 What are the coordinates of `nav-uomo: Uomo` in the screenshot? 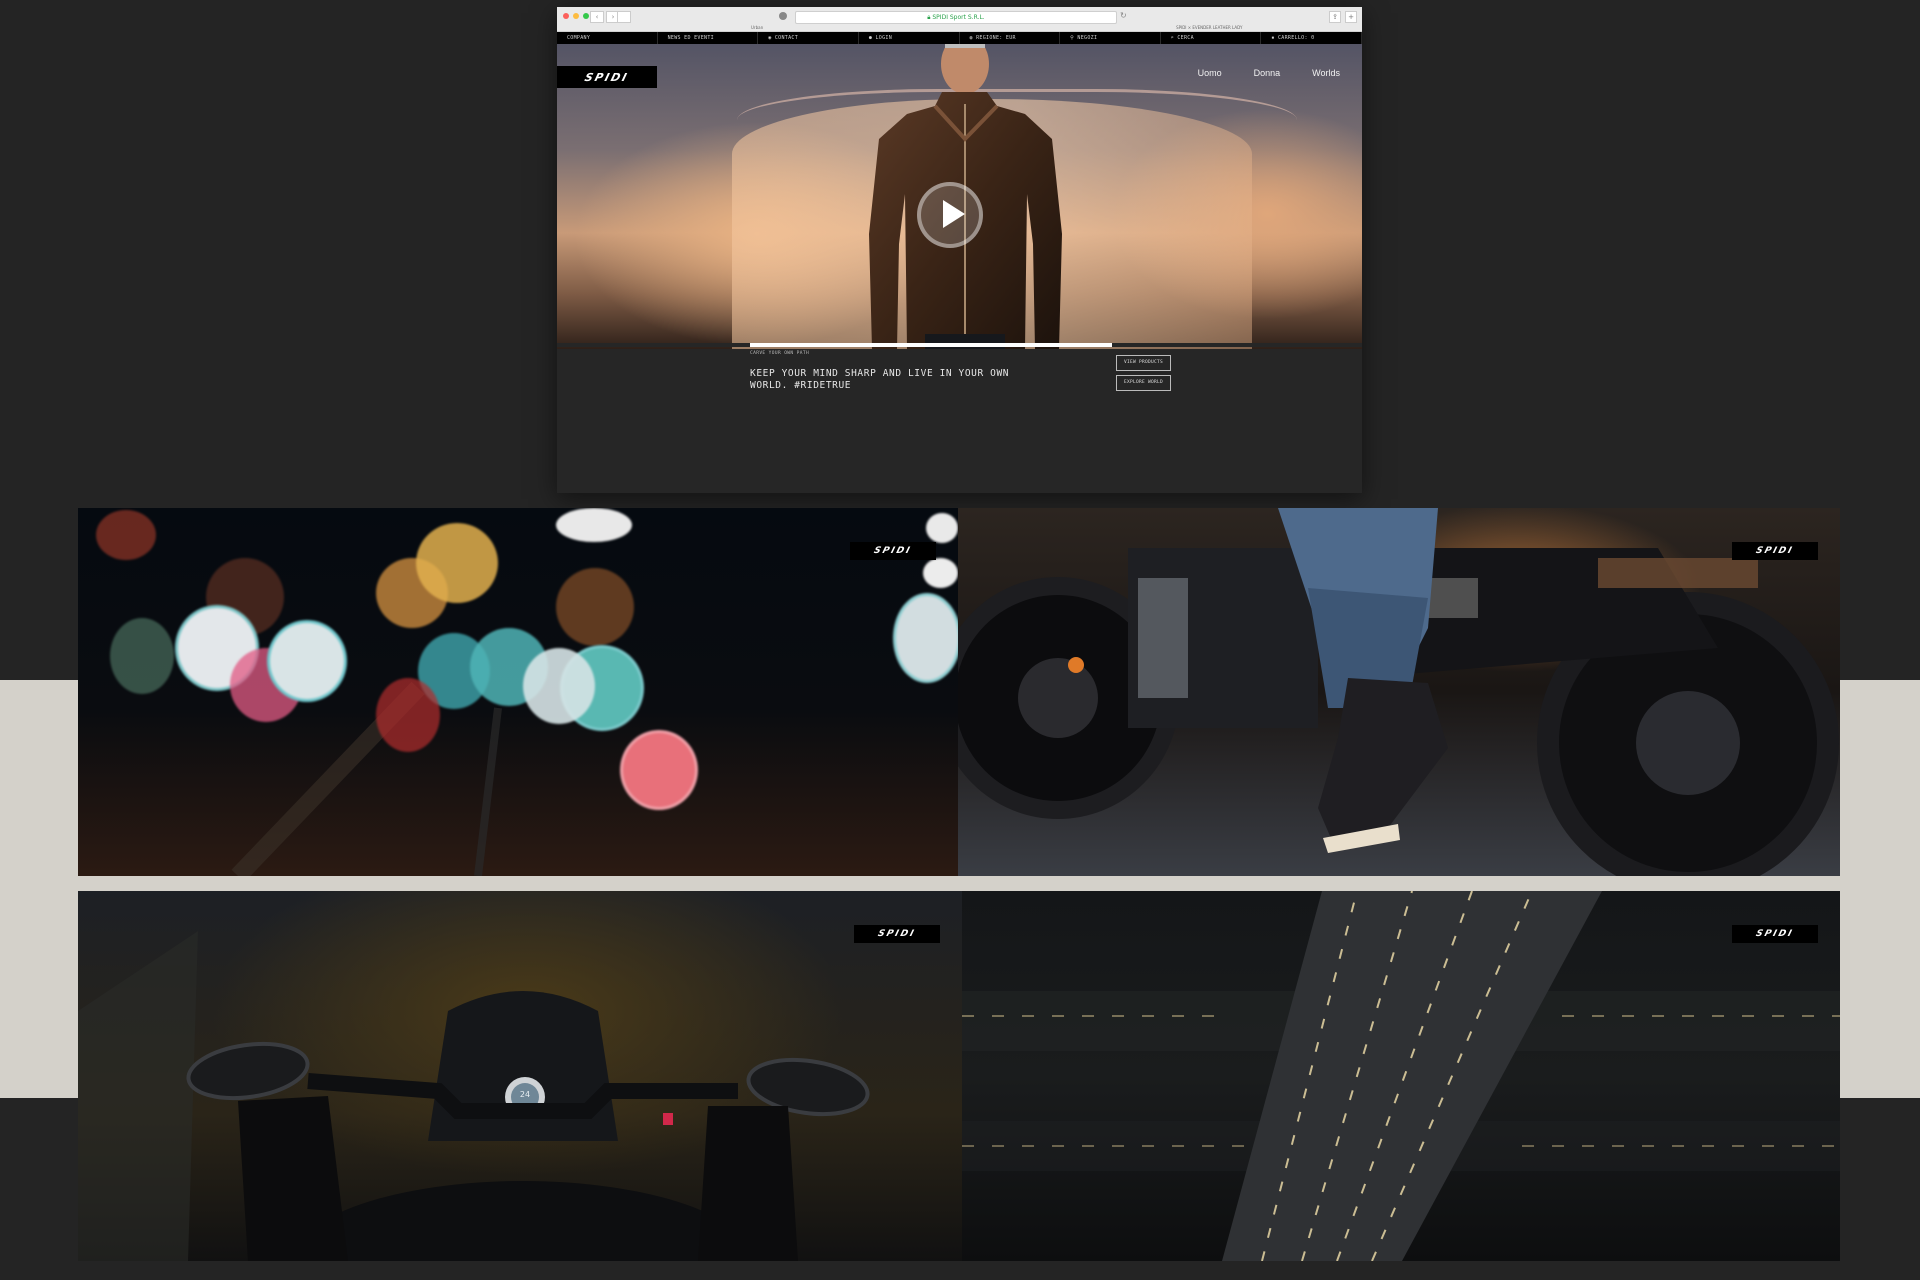 It's located at (1210, 73).